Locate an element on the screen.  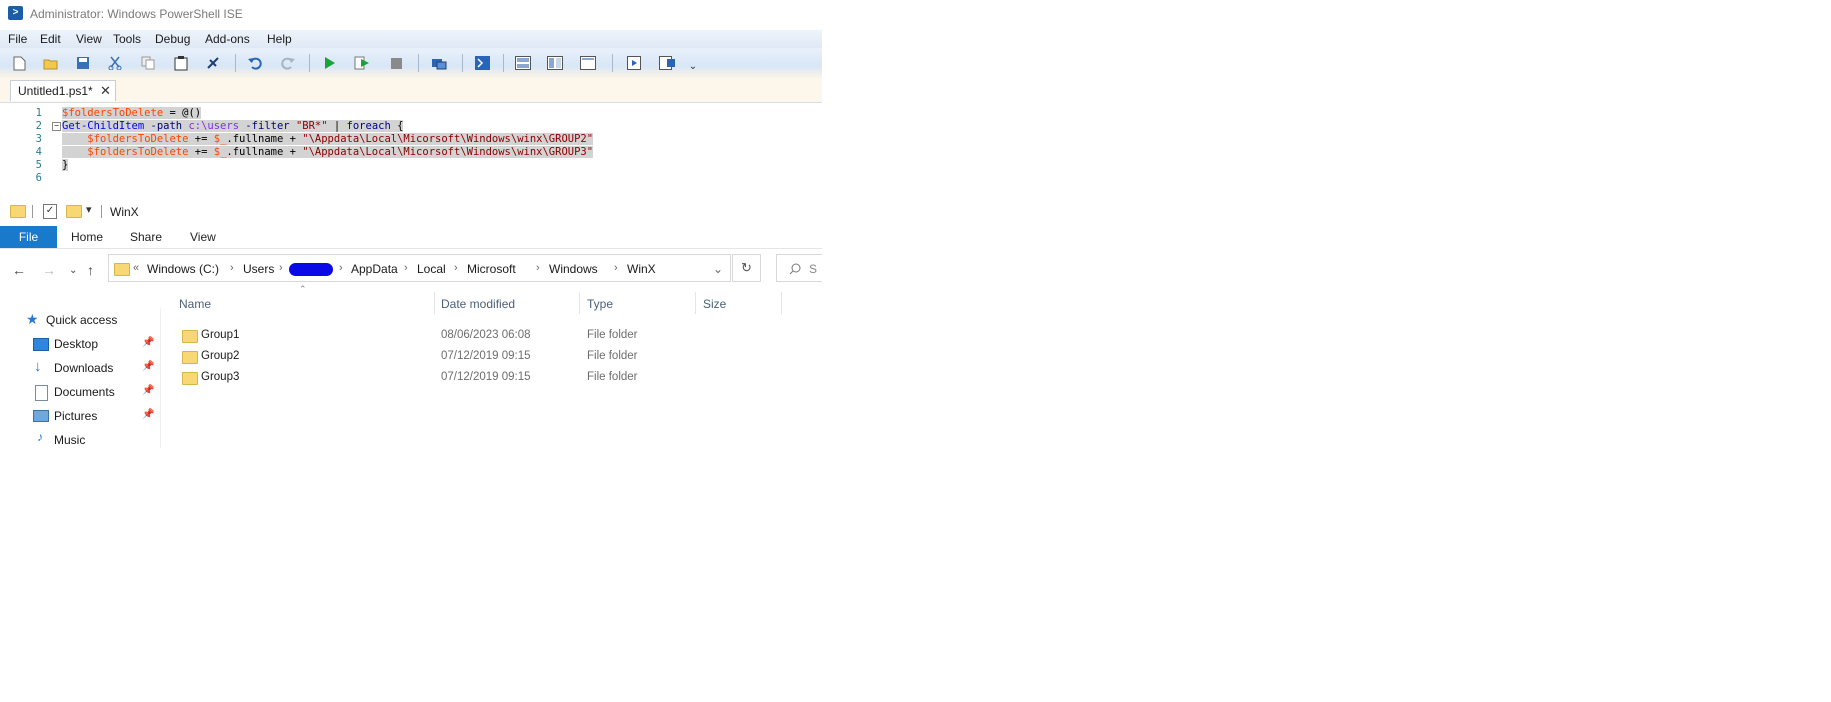
save-icon is located at coordinates (83, 63).